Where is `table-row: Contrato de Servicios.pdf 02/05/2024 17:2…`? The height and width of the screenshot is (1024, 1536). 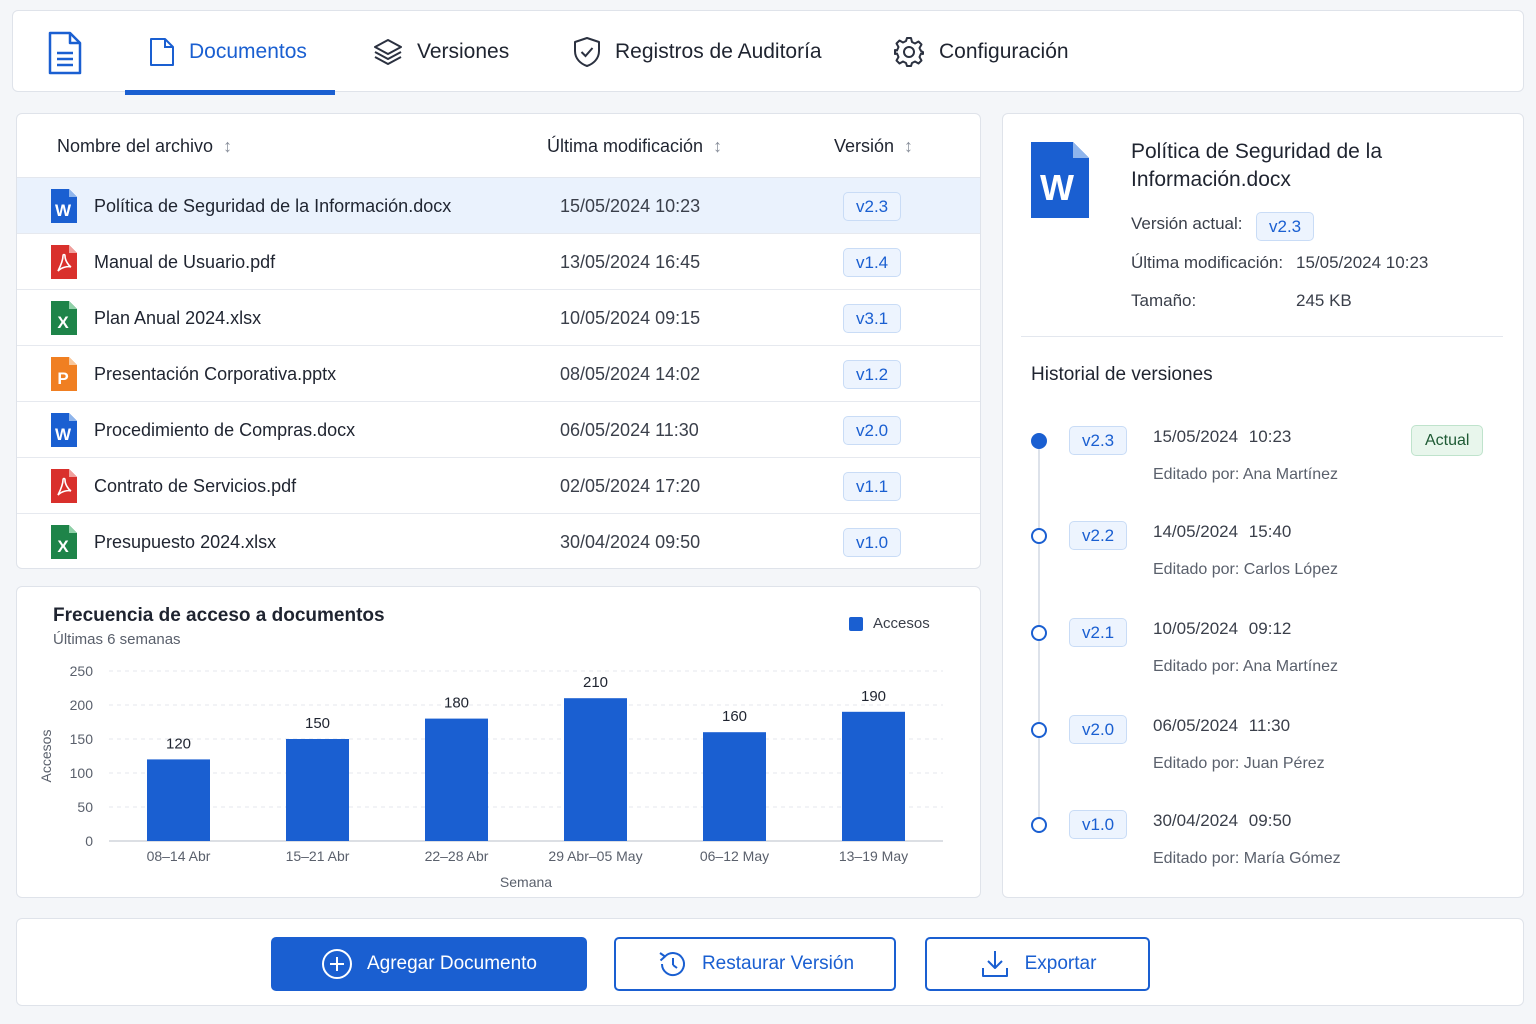
table-row: Contrato de Servicios.pdf 02/05/2024 17:2… is located at coordinates (498, 486).